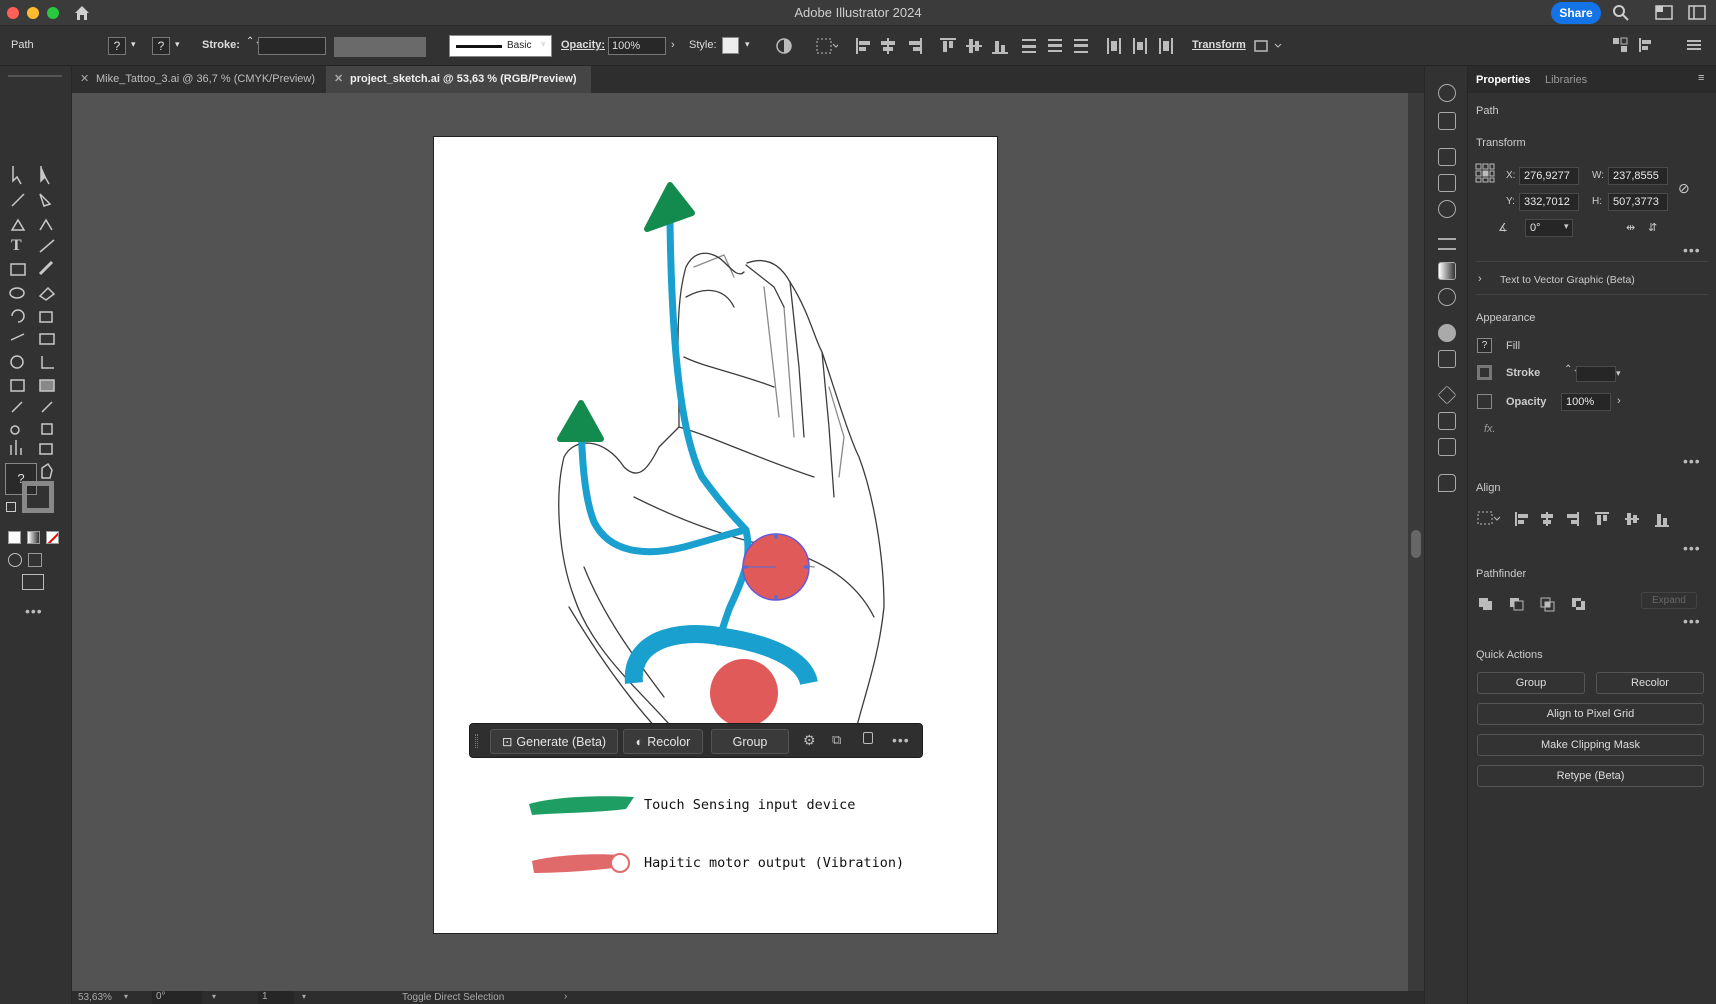  I want to click on scroll-thumb, so click(1416, 544).